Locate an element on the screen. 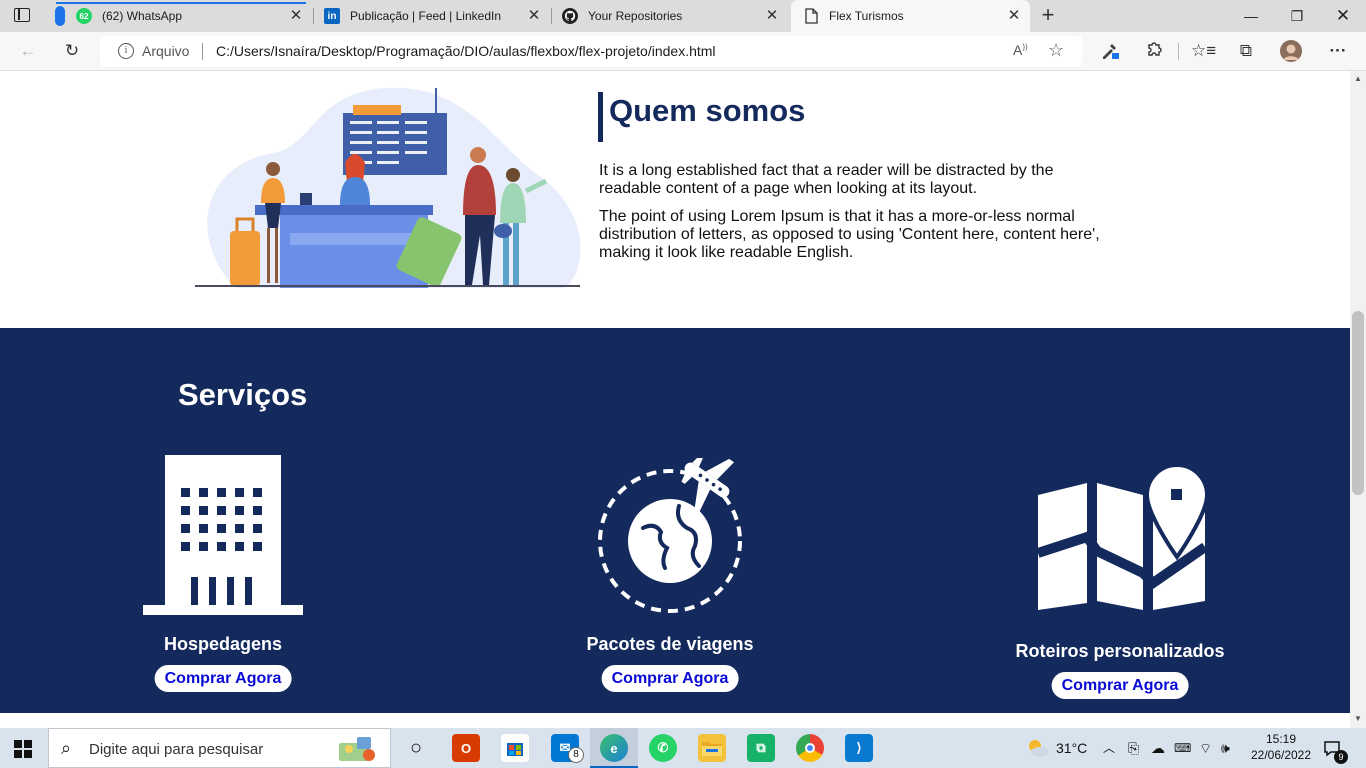 The height and width of the screenshot is (768, 1366). search-icon: ⌕ is located at coordinates (66, 748).